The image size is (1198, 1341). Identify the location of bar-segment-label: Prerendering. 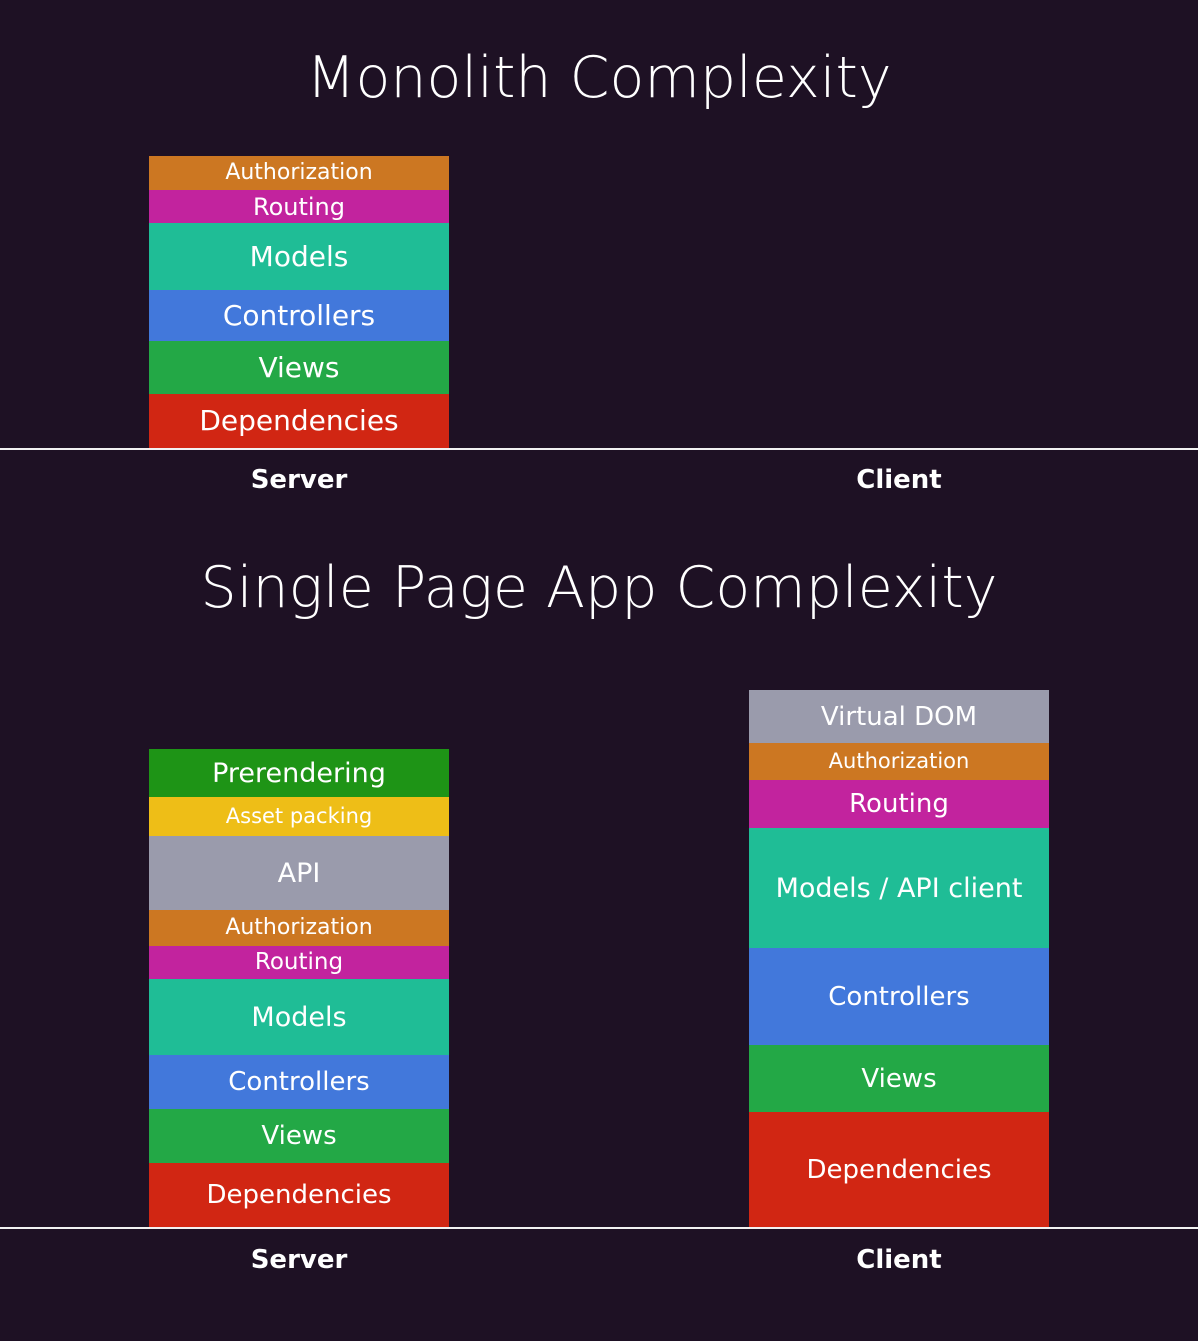
(299, 773).